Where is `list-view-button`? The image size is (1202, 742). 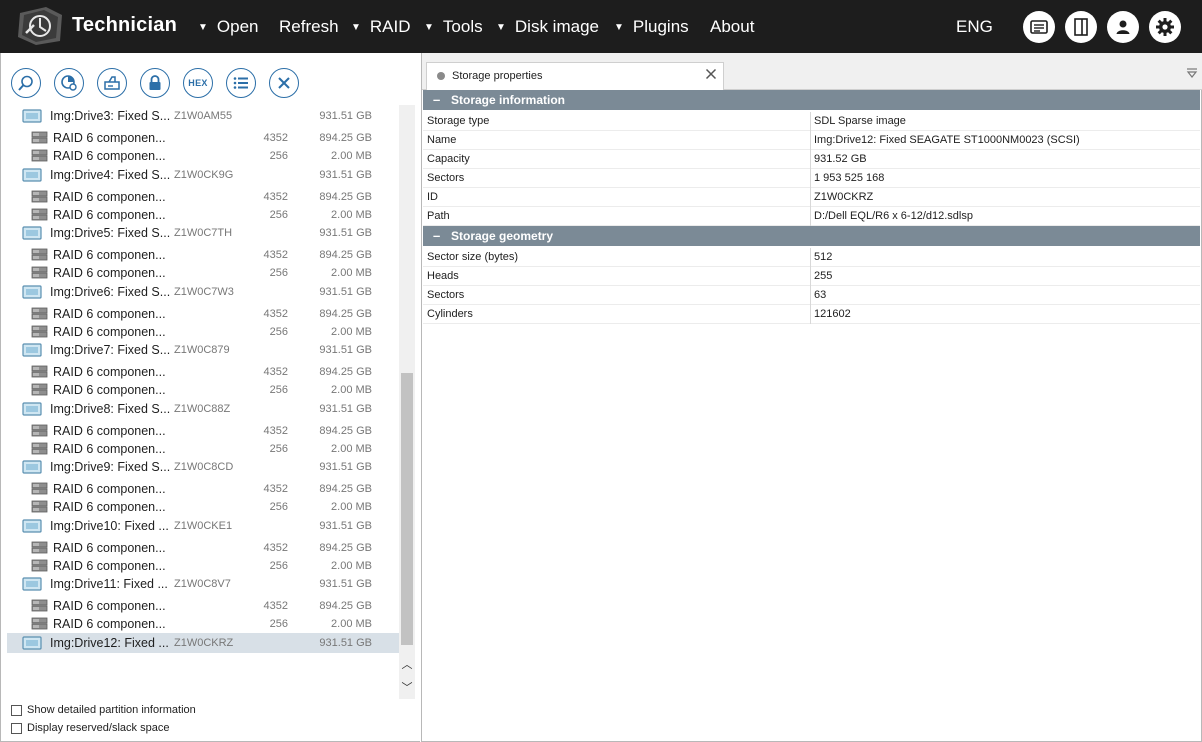 list-view-button is located at coordinates (241, 83).